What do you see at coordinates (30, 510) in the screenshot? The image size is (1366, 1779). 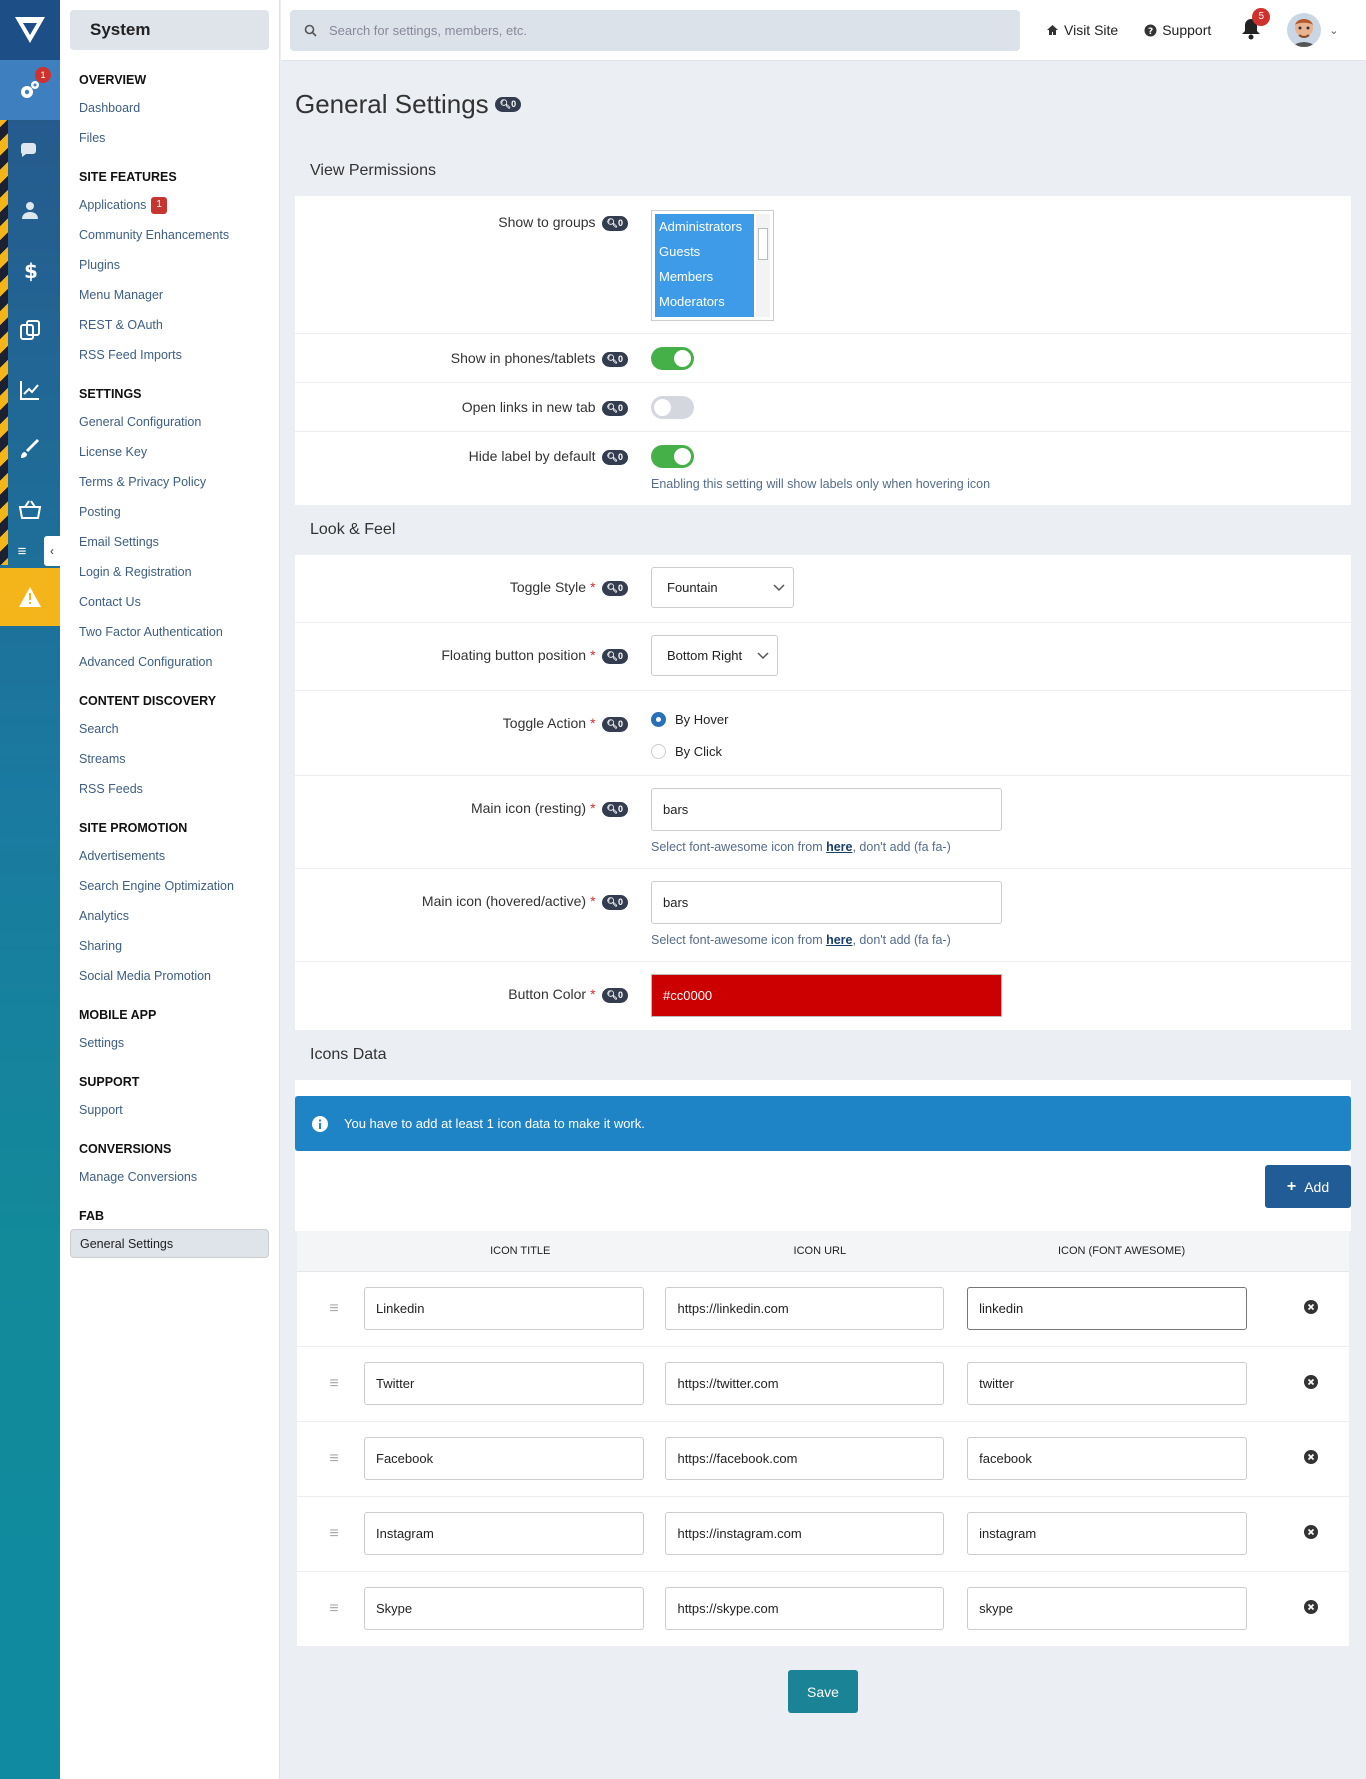 I see `rail-marketplace` at bounding box center [30, 510].